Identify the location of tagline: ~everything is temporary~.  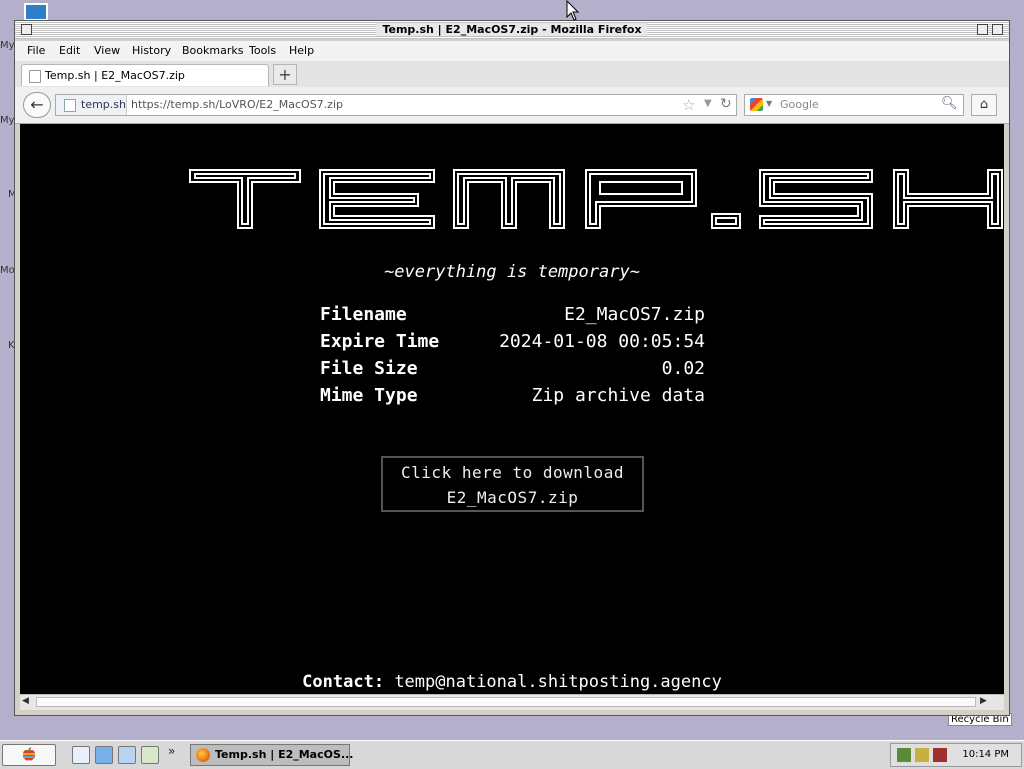
(512, 272).